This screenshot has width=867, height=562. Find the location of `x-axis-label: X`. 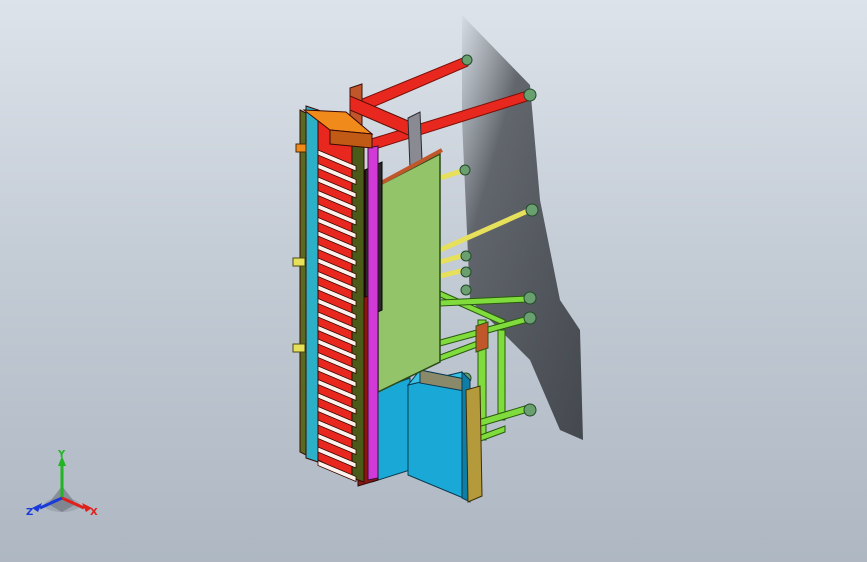

x-axis-label: X is located at coordinates (94, 512).